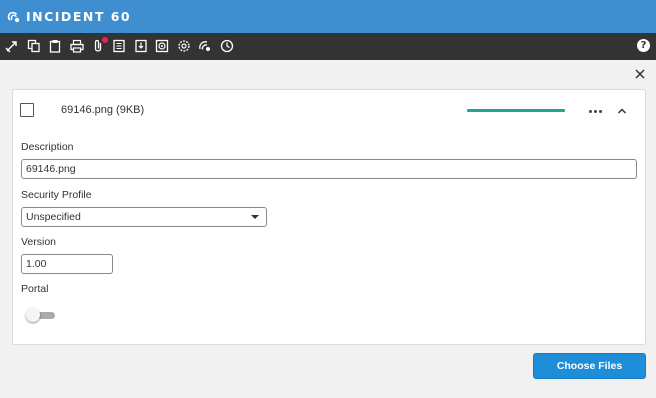  I want to click on copy-icon, so click(34, 46).